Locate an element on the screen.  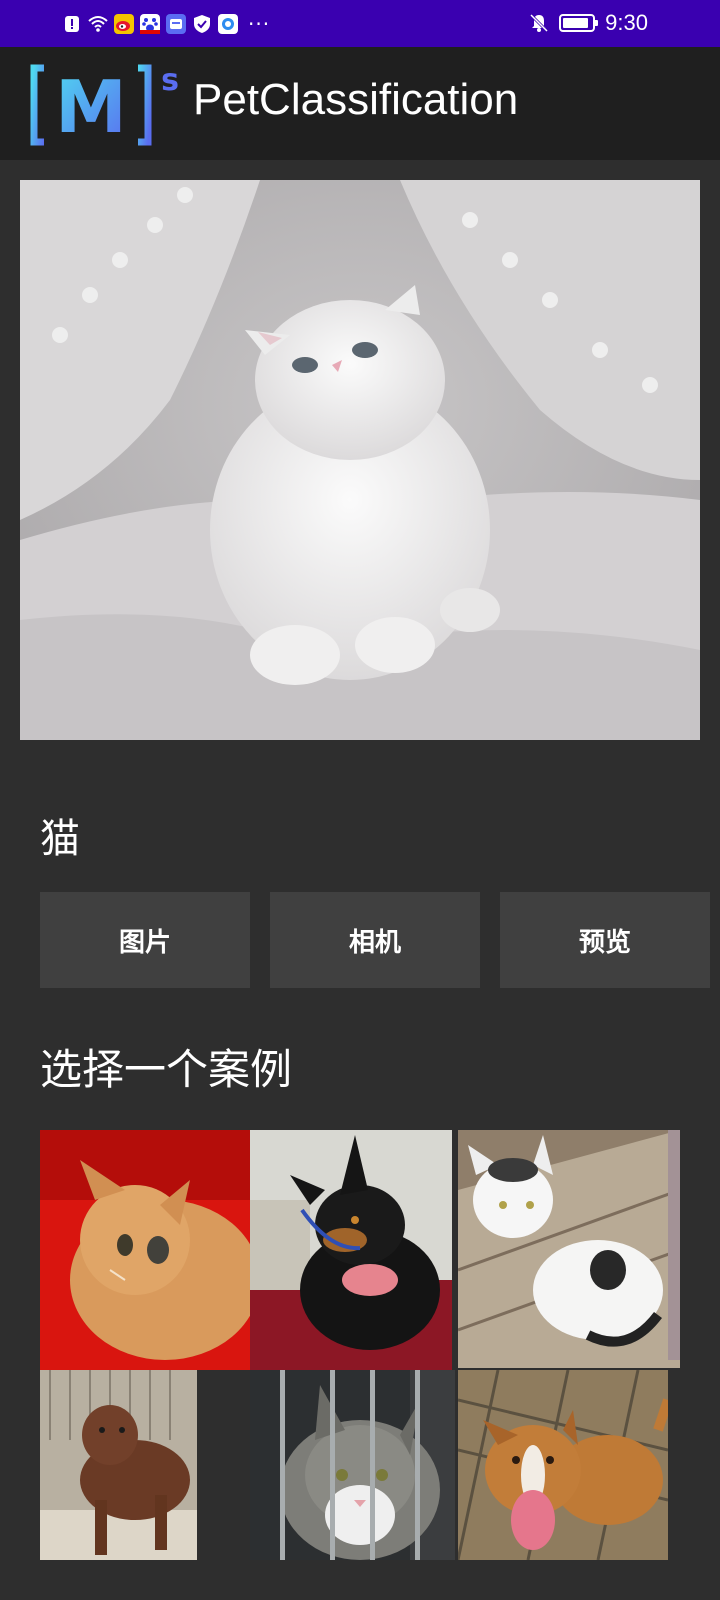
status-time: 9:30 is located at coordinates (626, 22).